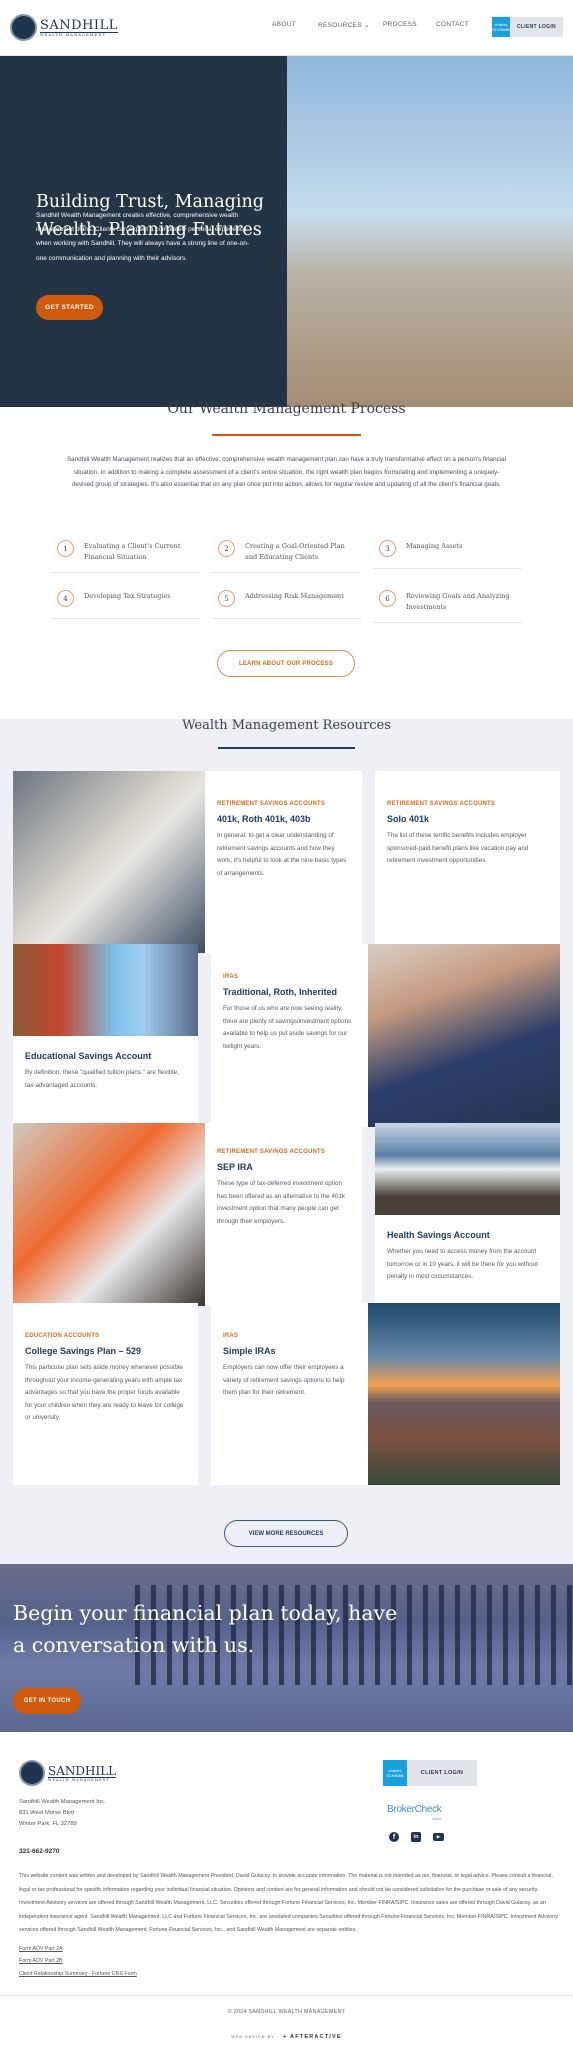 The width and height of the screenshot is (573, 2048). I want to click on facebook-icon: f, so click(394, 1837).